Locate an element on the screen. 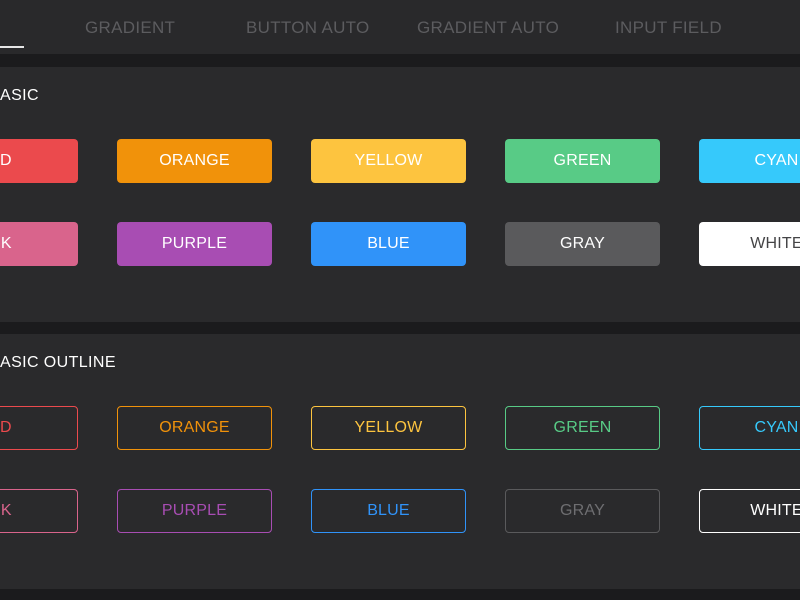  tab-gradient: GRADIENT is located at coordinates (130, 28).